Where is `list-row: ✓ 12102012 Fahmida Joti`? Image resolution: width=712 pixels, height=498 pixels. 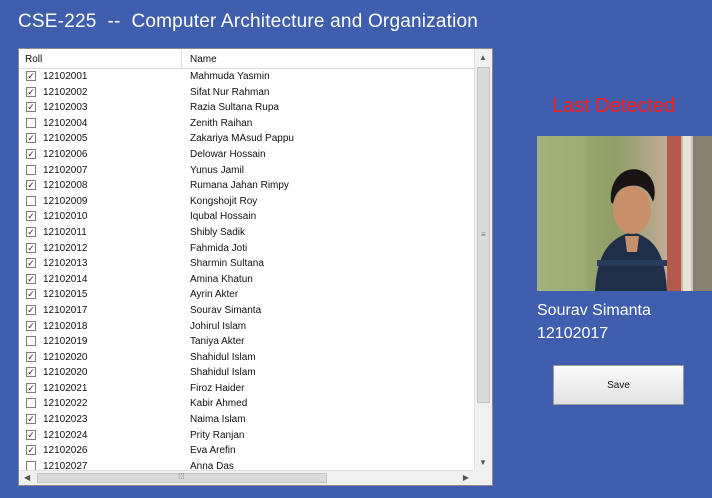 list-row: ✓ 12102012 Fahmida Joti is located at coordinates (246, 249).